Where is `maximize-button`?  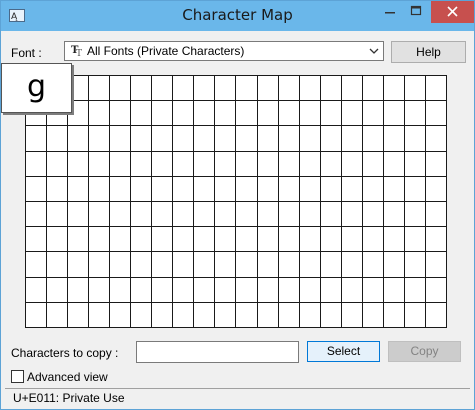 maximize-button is located at coordinates (416, 12).